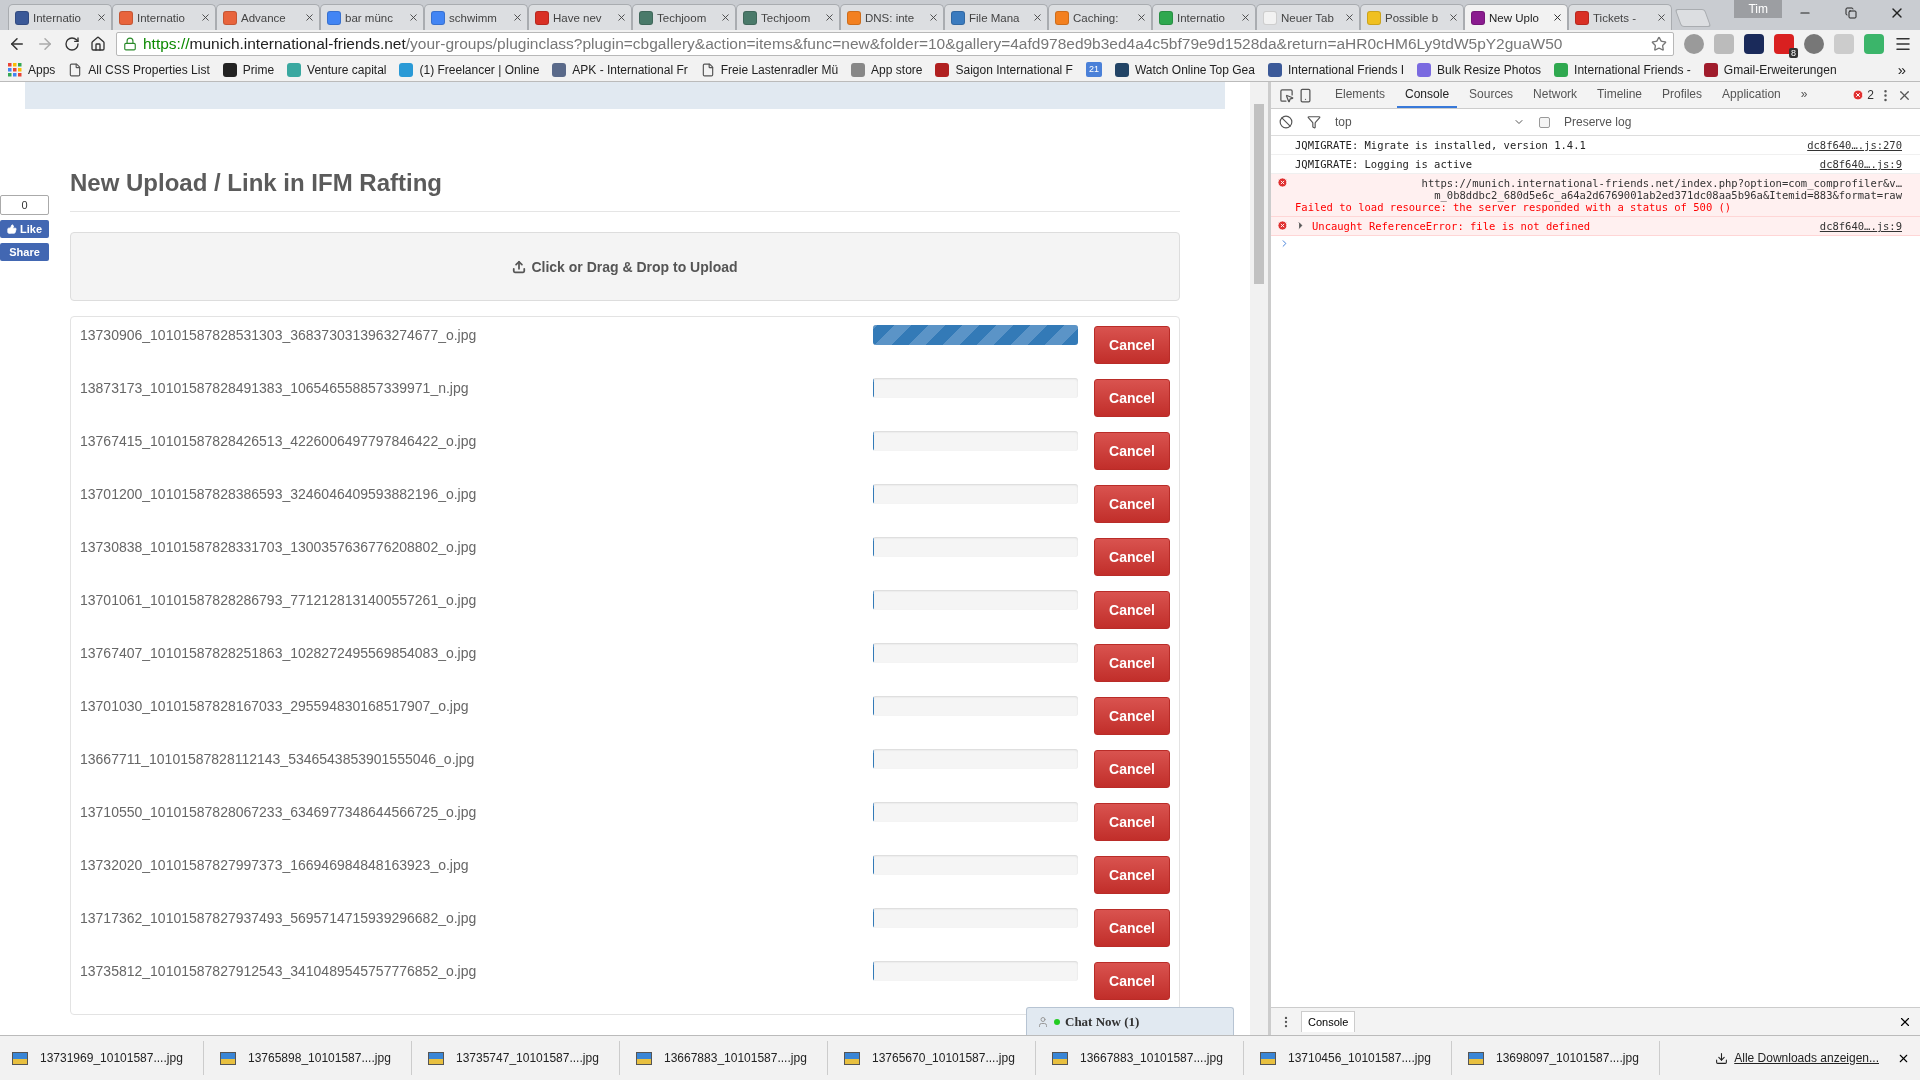  What do you see at coordinates (996, 17) in the screenshot?
I see `browser-tab: File Mana` at bounding box center [996, 17].